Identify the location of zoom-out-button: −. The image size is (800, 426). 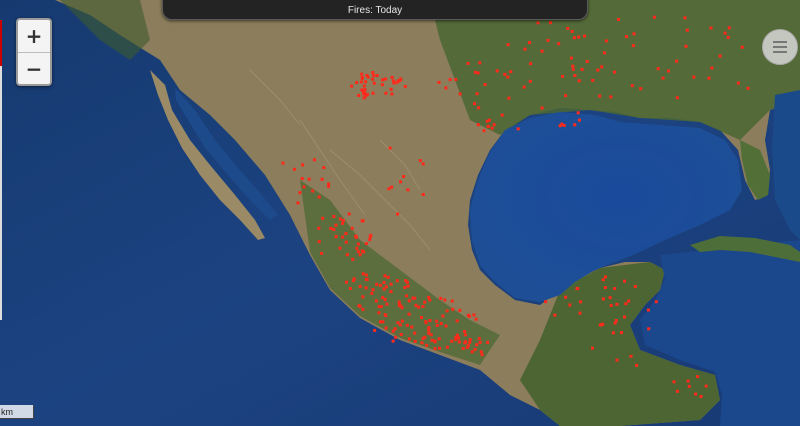
(34, 68).